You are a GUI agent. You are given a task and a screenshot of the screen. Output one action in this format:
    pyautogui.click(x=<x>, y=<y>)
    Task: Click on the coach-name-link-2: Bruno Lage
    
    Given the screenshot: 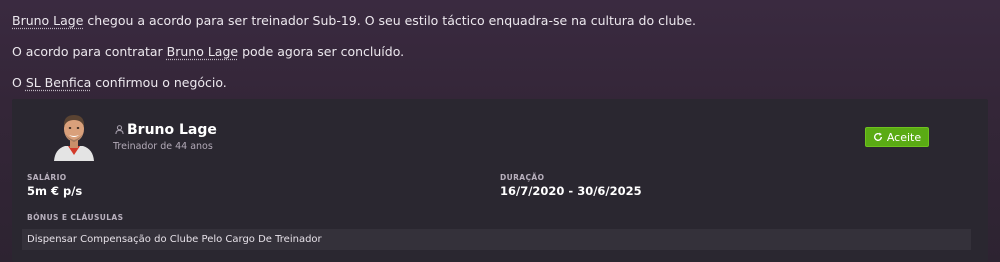 What is the action you would take?
    pyautogui.click(x=202, y=51)
    